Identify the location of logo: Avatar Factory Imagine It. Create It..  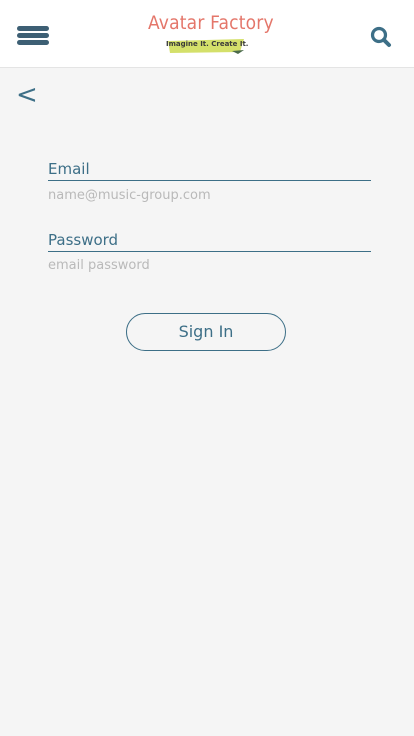
(211, 35).